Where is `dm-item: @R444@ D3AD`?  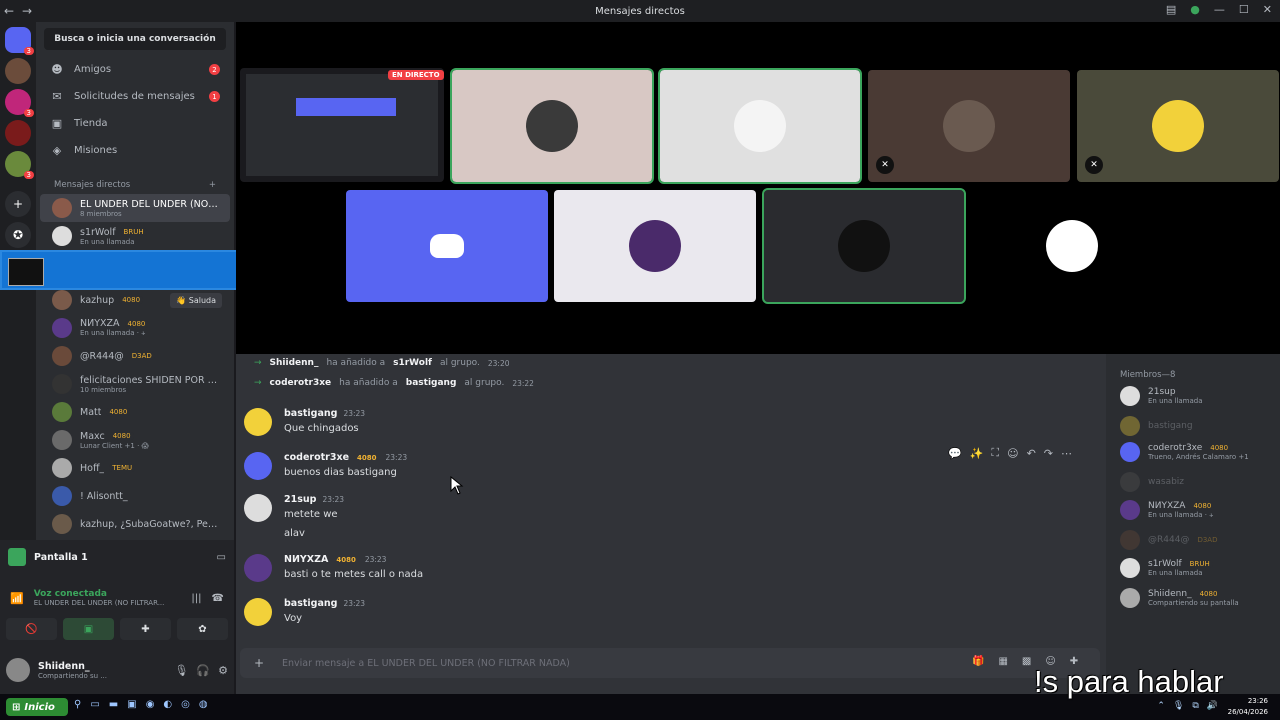
dm-item: @R444@ D3AD is located at coordinates (135, 356).